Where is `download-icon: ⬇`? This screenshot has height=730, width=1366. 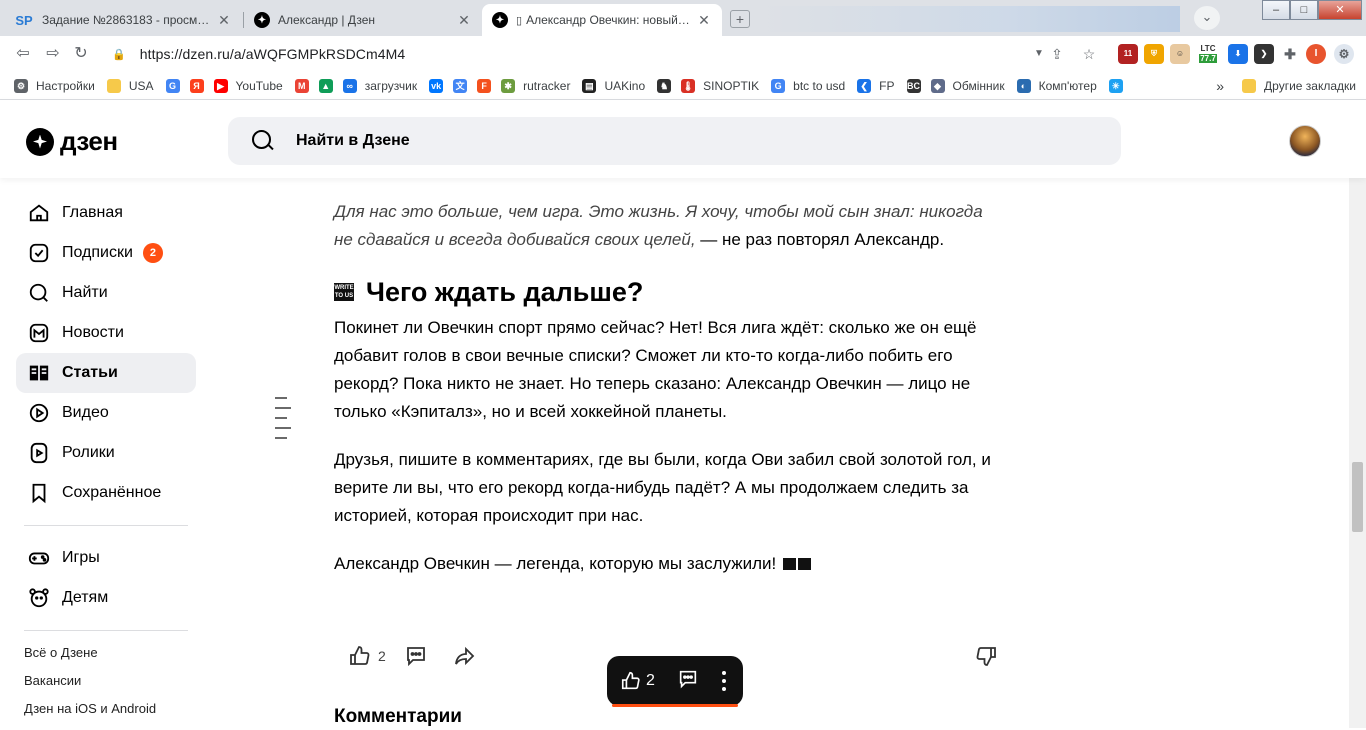
download-icon: ⬇ is located at coordinates (1238, 54).